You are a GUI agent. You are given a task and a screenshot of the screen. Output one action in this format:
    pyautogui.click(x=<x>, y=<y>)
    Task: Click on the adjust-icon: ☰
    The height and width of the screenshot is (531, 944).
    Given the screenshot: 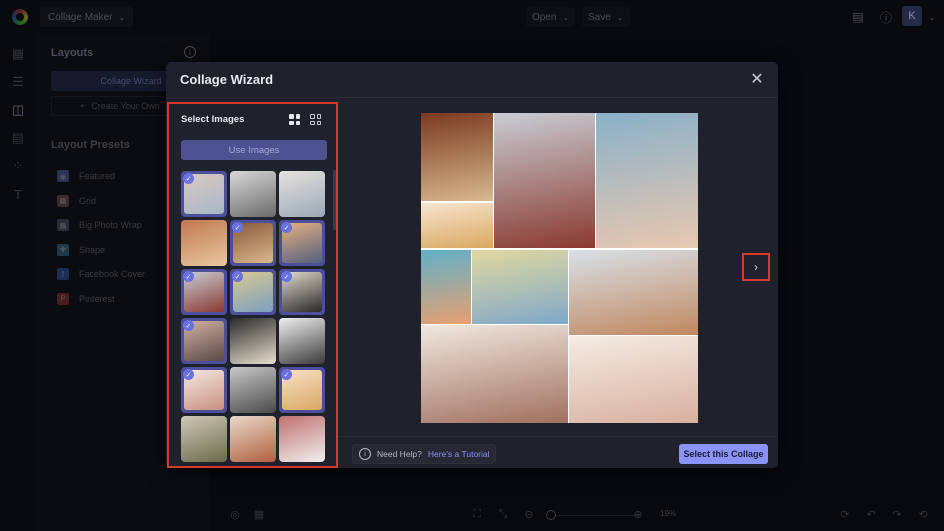 What is the action you would take?
    pyautogui.click(x=18, y=82)
    